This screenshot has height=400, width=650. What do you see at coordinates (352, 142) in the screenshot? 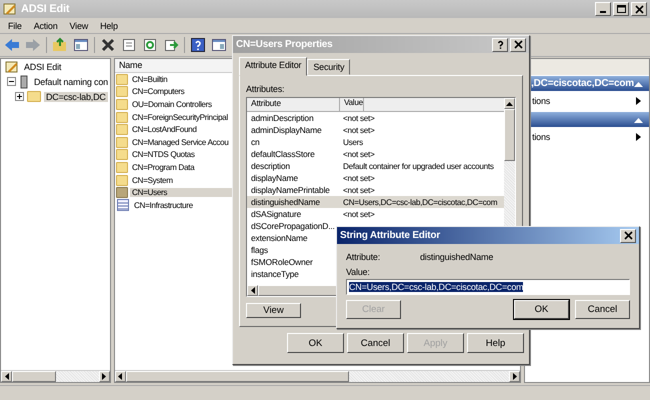
I see `attribute-value: Users` at bounding box center [352, 142].